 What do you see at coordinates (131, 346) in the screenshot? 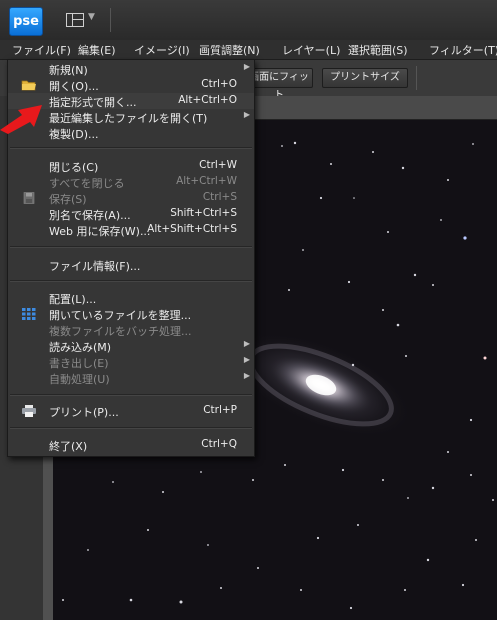
I see `menu-item-import: 読み込み(M) ▶` at bounding box center [131, 346].